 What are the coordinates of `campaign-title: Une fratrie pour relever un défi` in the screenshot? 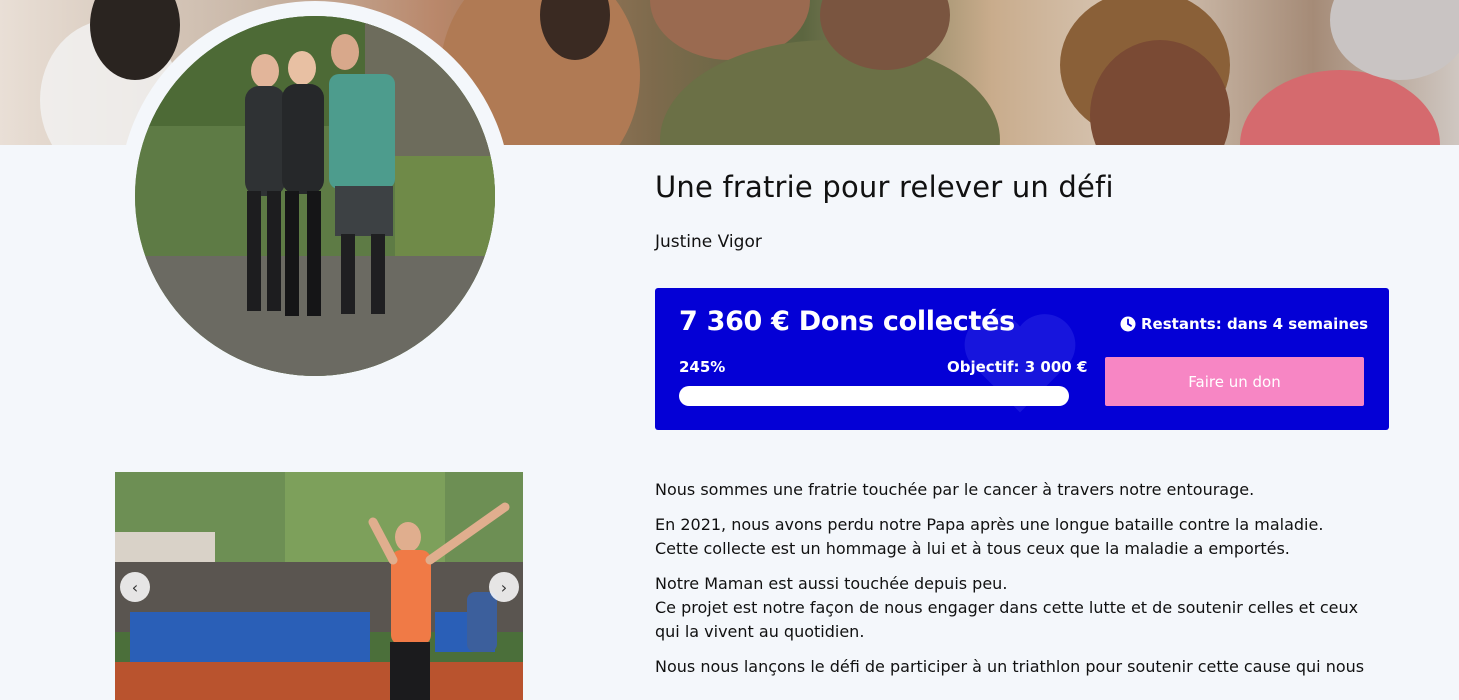 It's located at (884, 187).